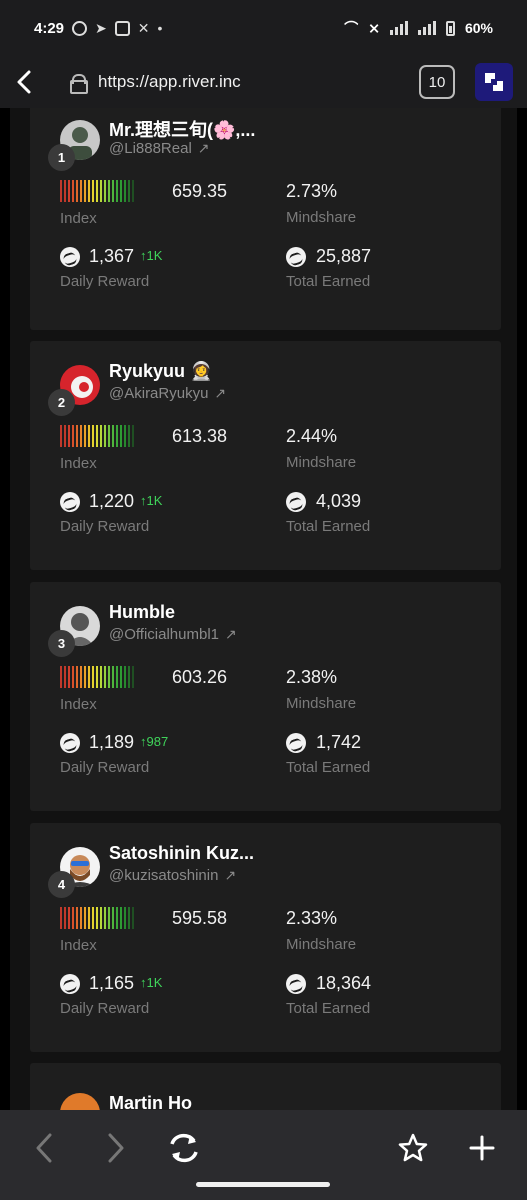  I want to click on user-handle: @AkiraRyukyu ↗, so click(167, 393).